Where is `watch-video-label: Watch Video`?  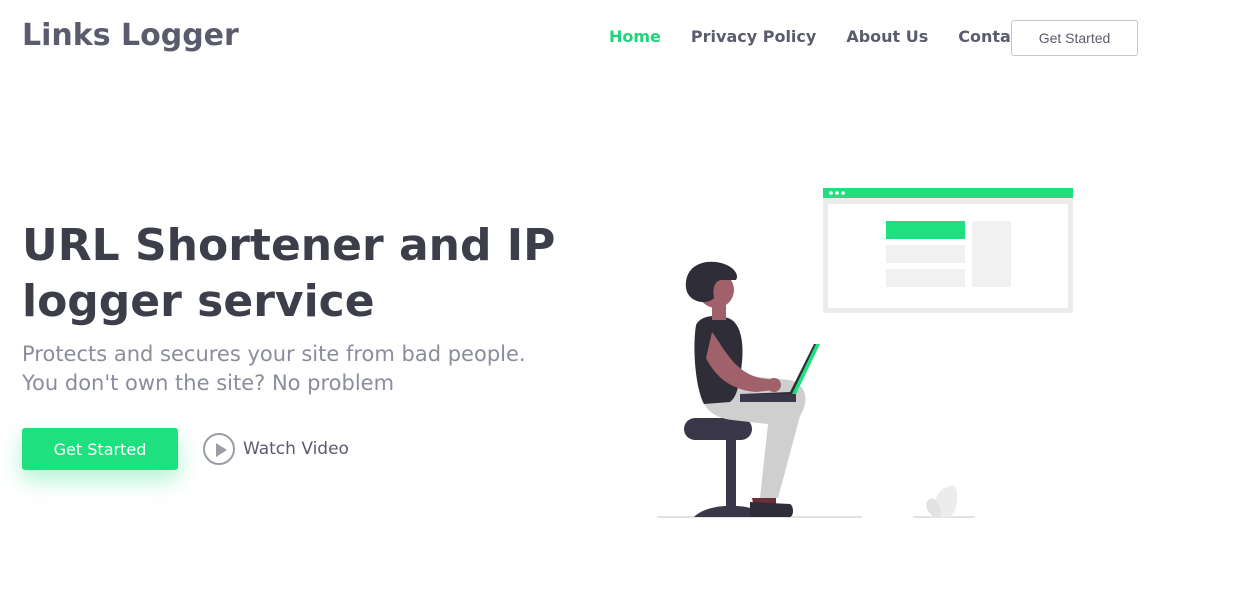 watch-video-label: Watch Video is located at coordinates (296, 449).